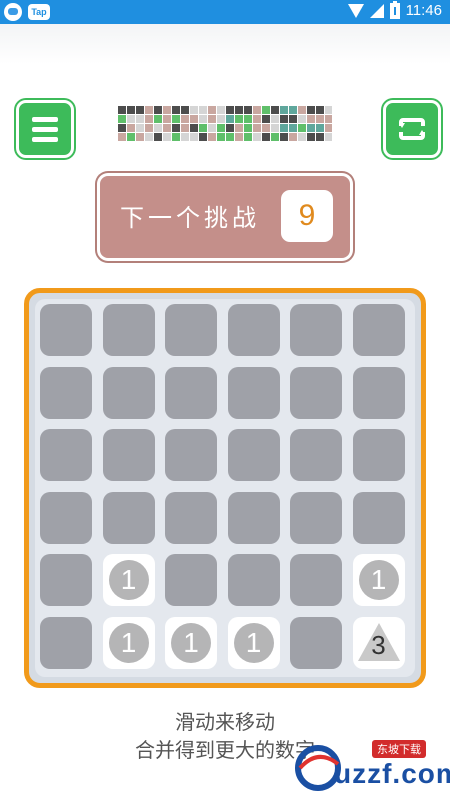 The width and height of the screenshot is (450, 800). I want to click on restart-button, so click(412, 129).